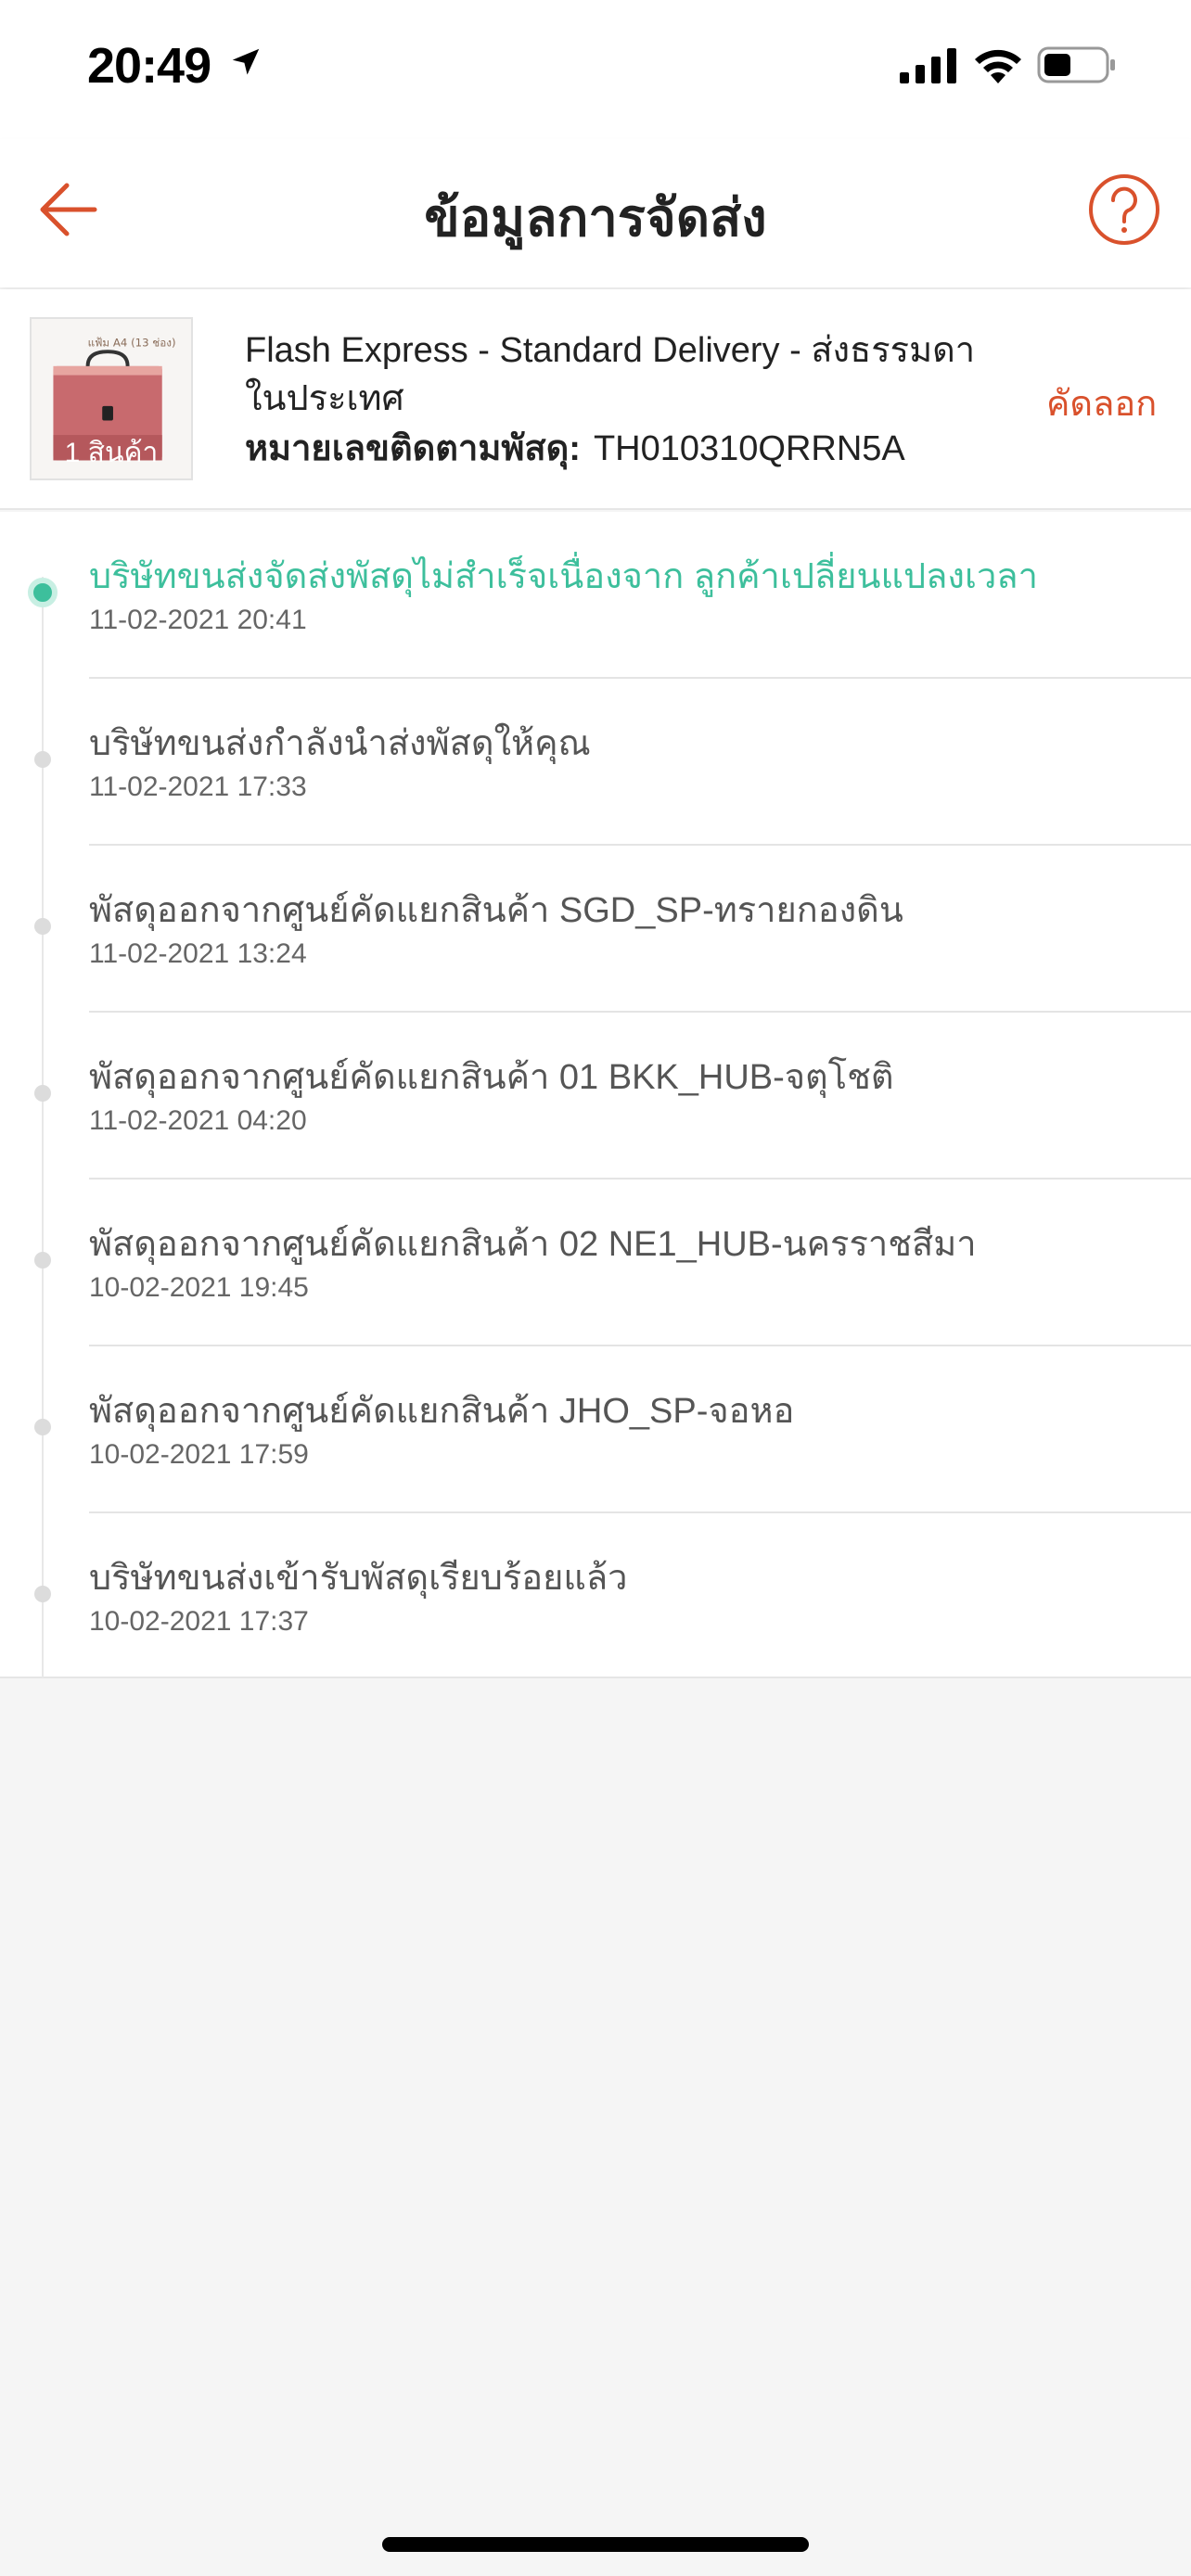 The image size is (1191, 2576). I want to click on event-time: 10-02-2021 19:45, so click(199, 1287).